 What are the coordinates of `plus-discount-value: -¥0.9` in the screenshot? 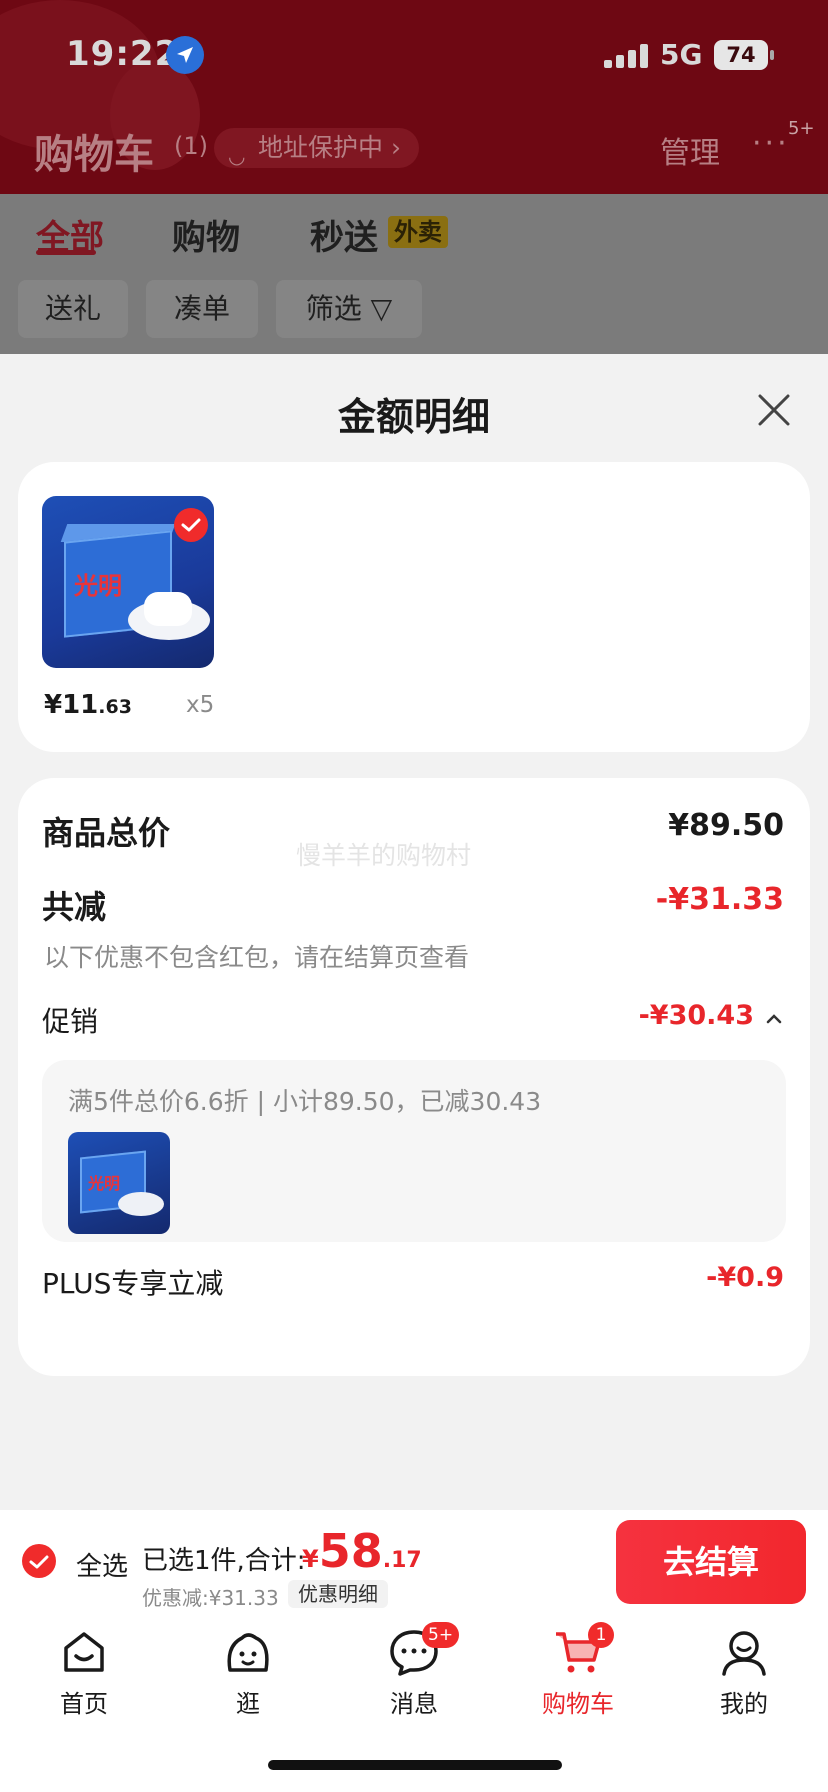 It's located at (745, 1277).